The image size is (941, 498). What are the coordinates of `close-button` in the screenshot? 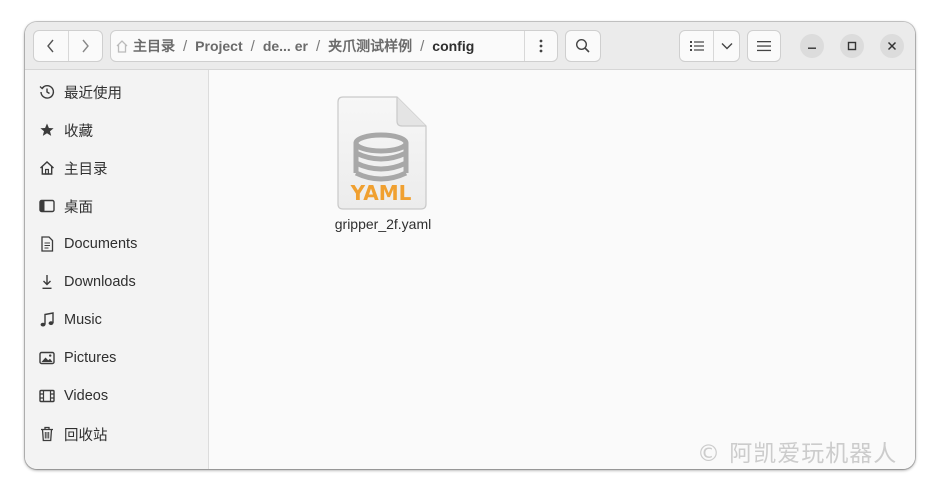 It's located at (892, 46).